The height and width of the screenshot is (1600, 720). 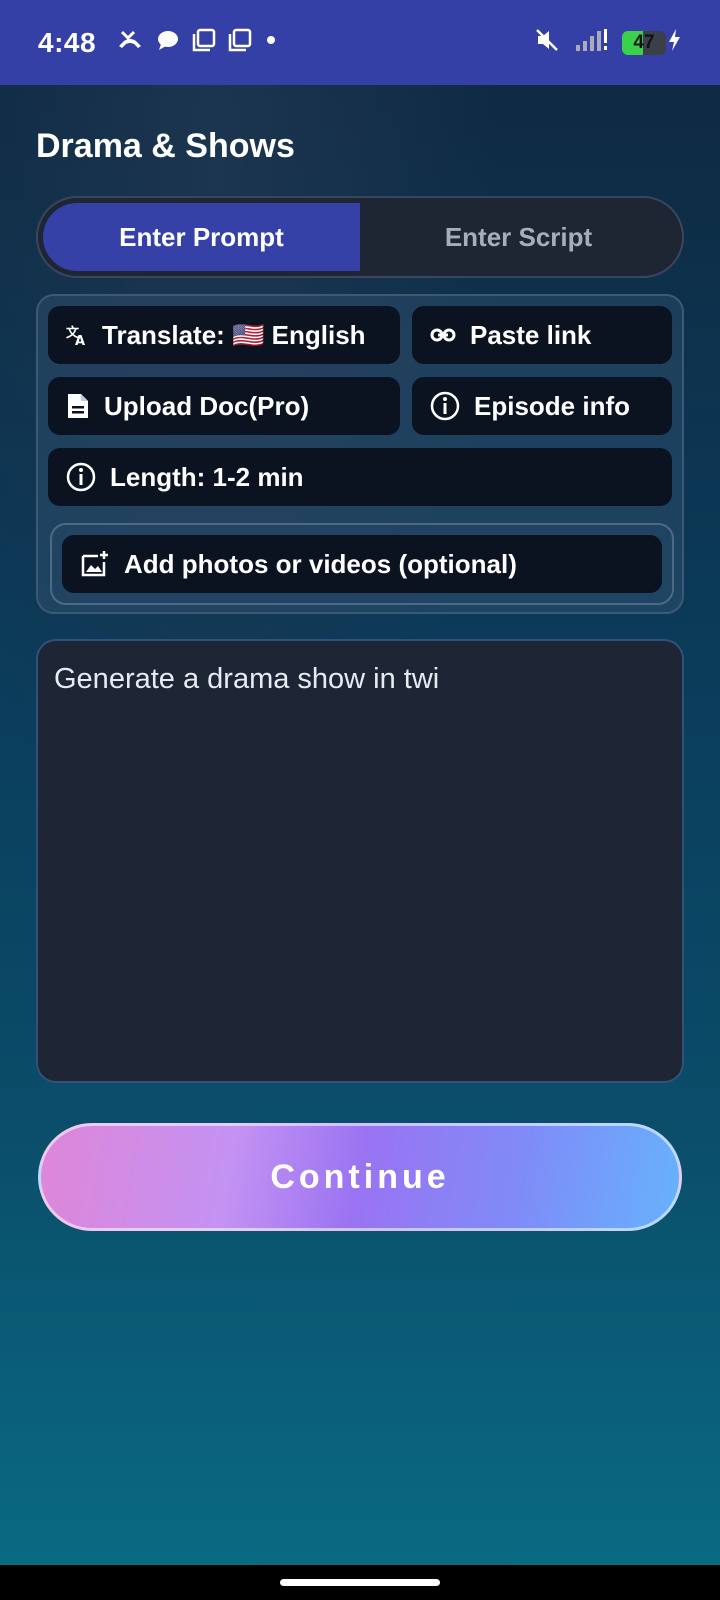 What do you see at coordinates (271, 42) in the screenshot?
I see `dot-icon` at bounding box center [271, 42].